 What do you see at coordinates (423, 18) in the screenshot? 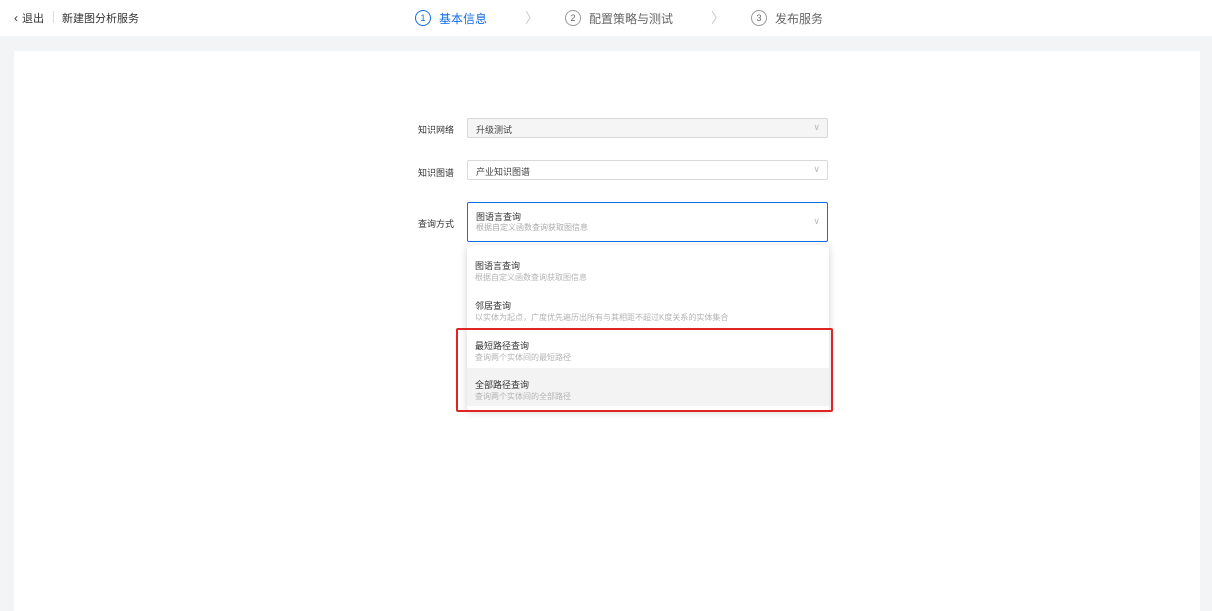
I see `step-1-number: 1` at bounding box center [423, 18].